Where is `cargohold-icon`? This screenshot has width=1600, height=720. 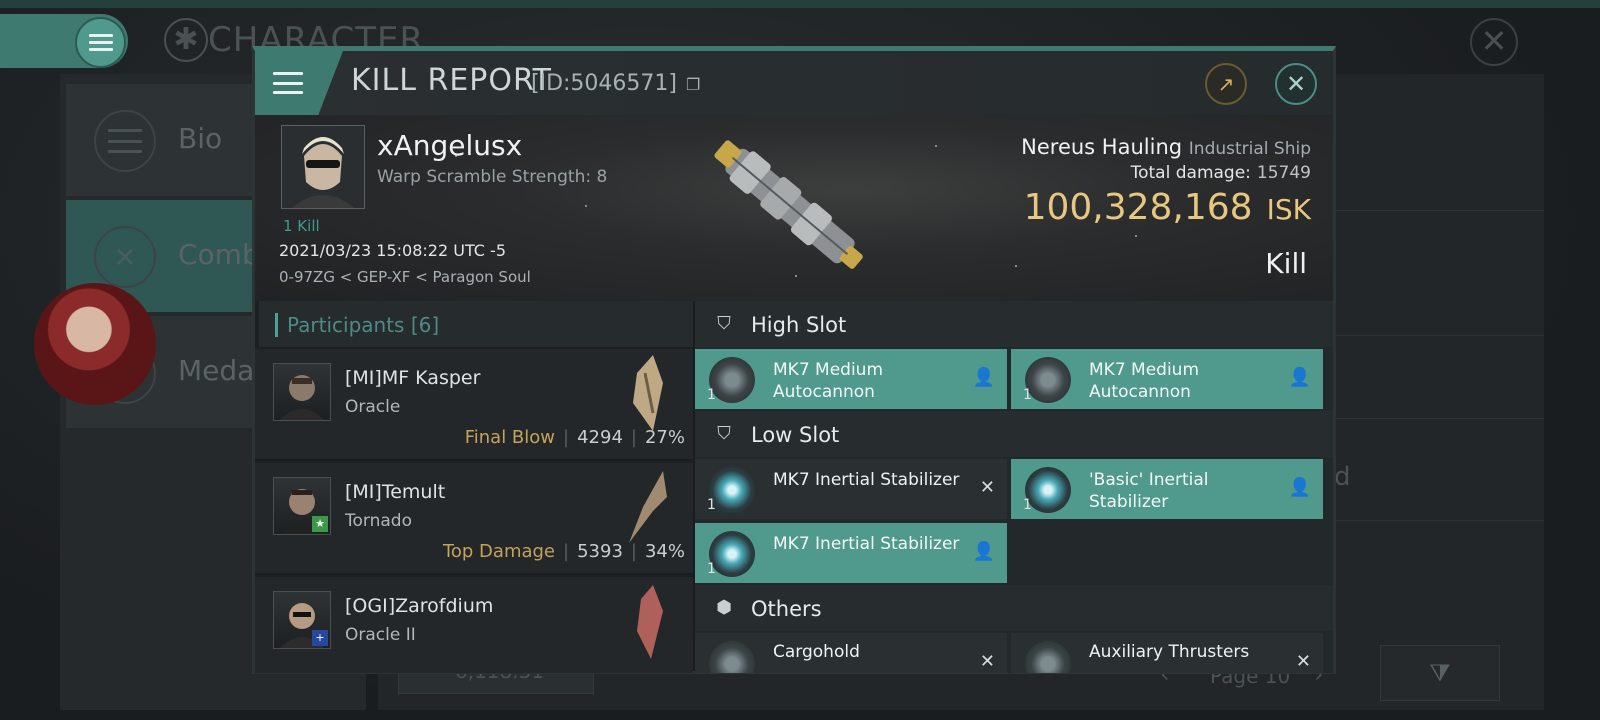 cargohold-icon is located at coordinates (732, 657).